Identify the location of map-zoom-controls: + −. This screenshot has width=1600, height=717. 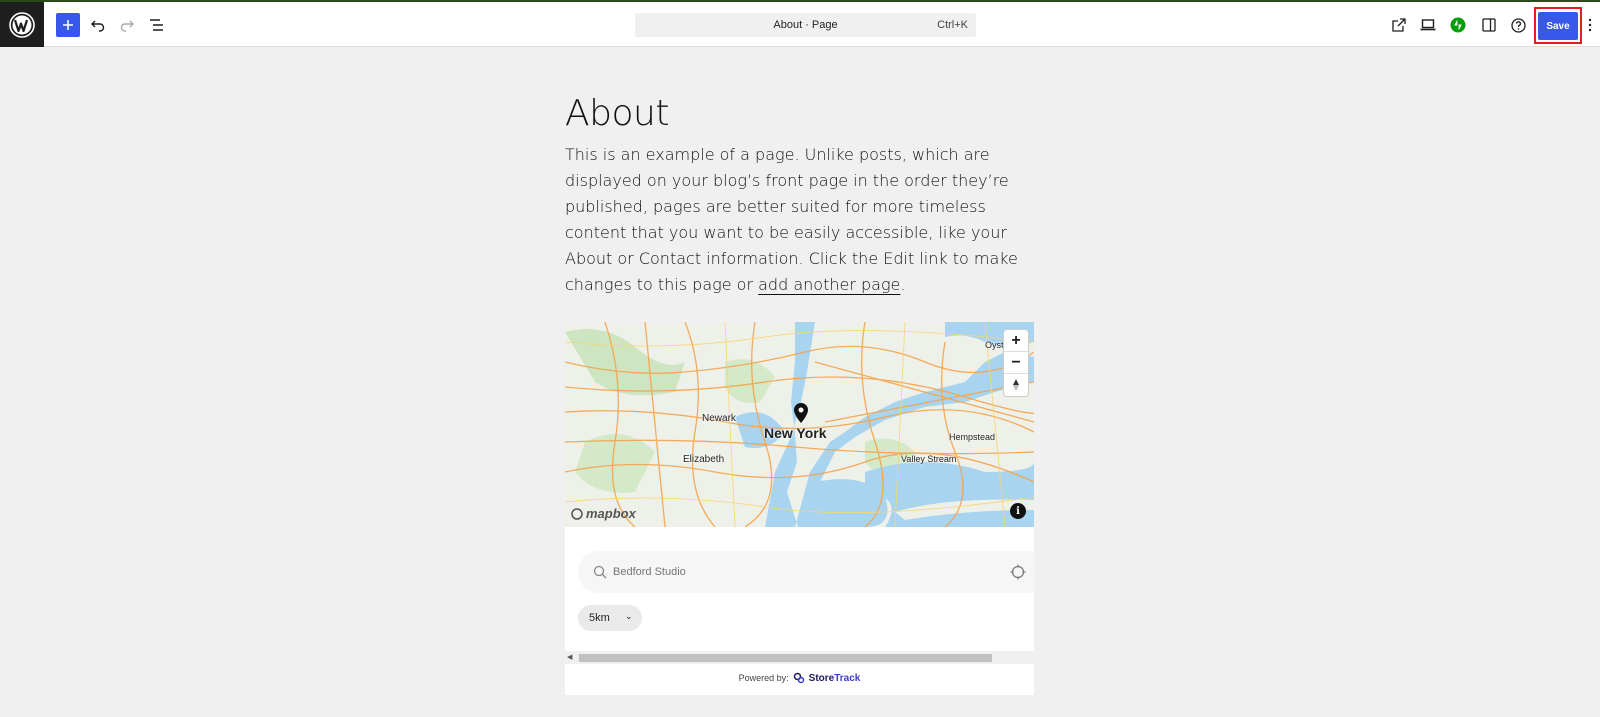
(1016, 363).